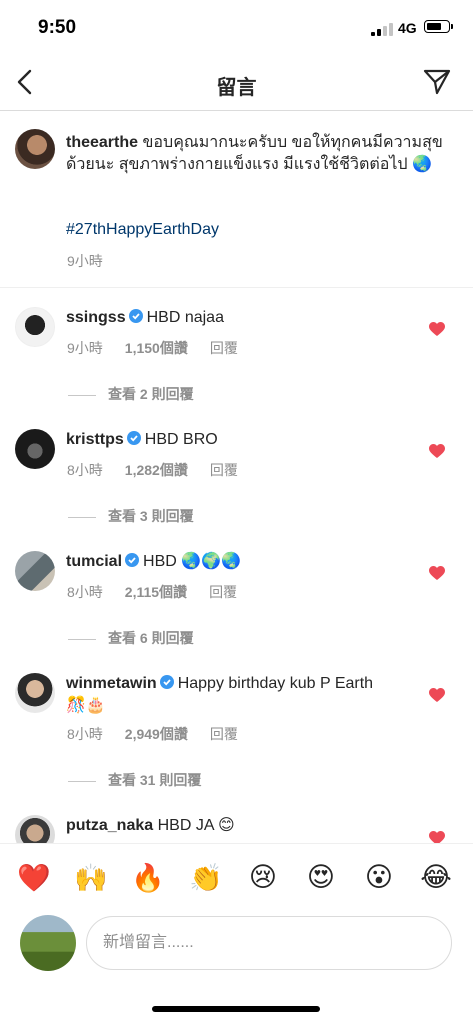 The width and height of the screenshot is (473, 1024). Describe the element at coordinates (131, 394) in the screenshot. I see `view-replies-button: 查看 2 則回覆` at that location.